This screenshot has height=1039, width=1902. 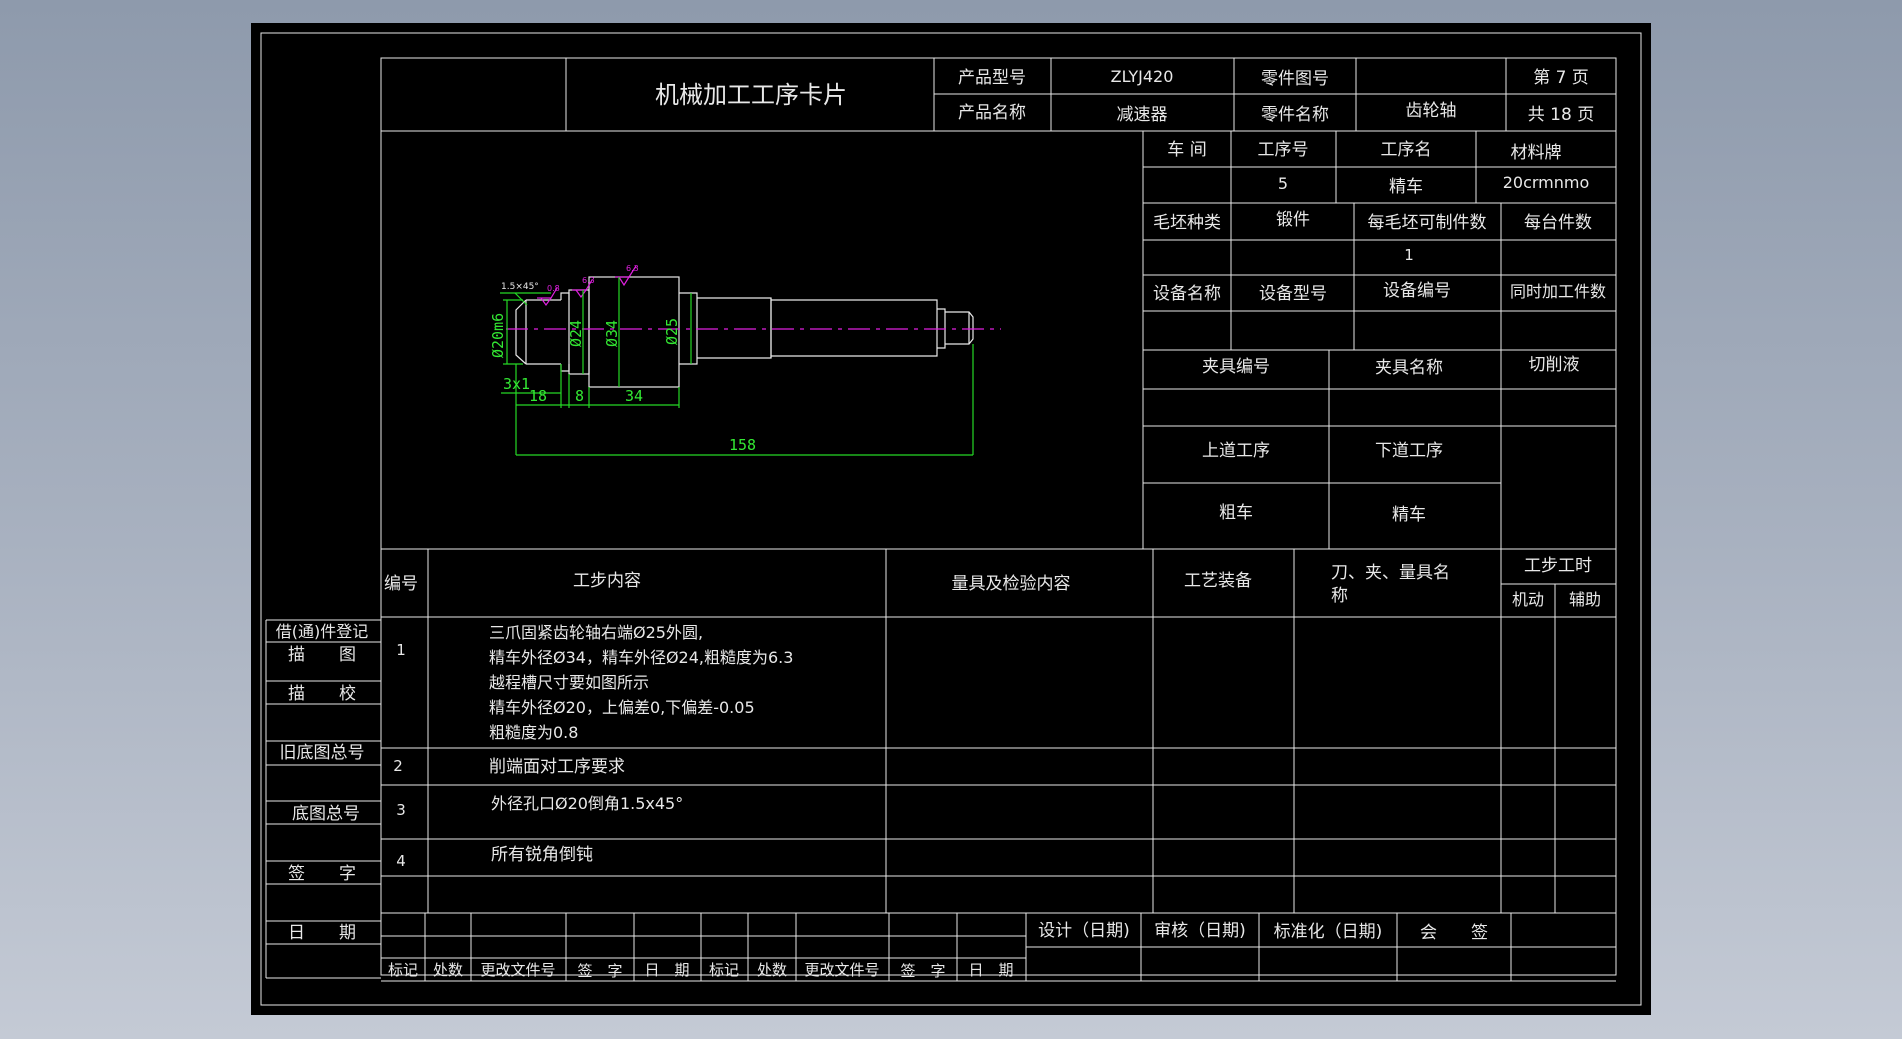 What do you see at coordinates (1295, 115) in the screenshot?
I see `part-name-label: 零件名称` at bounding box center [1295, 115].